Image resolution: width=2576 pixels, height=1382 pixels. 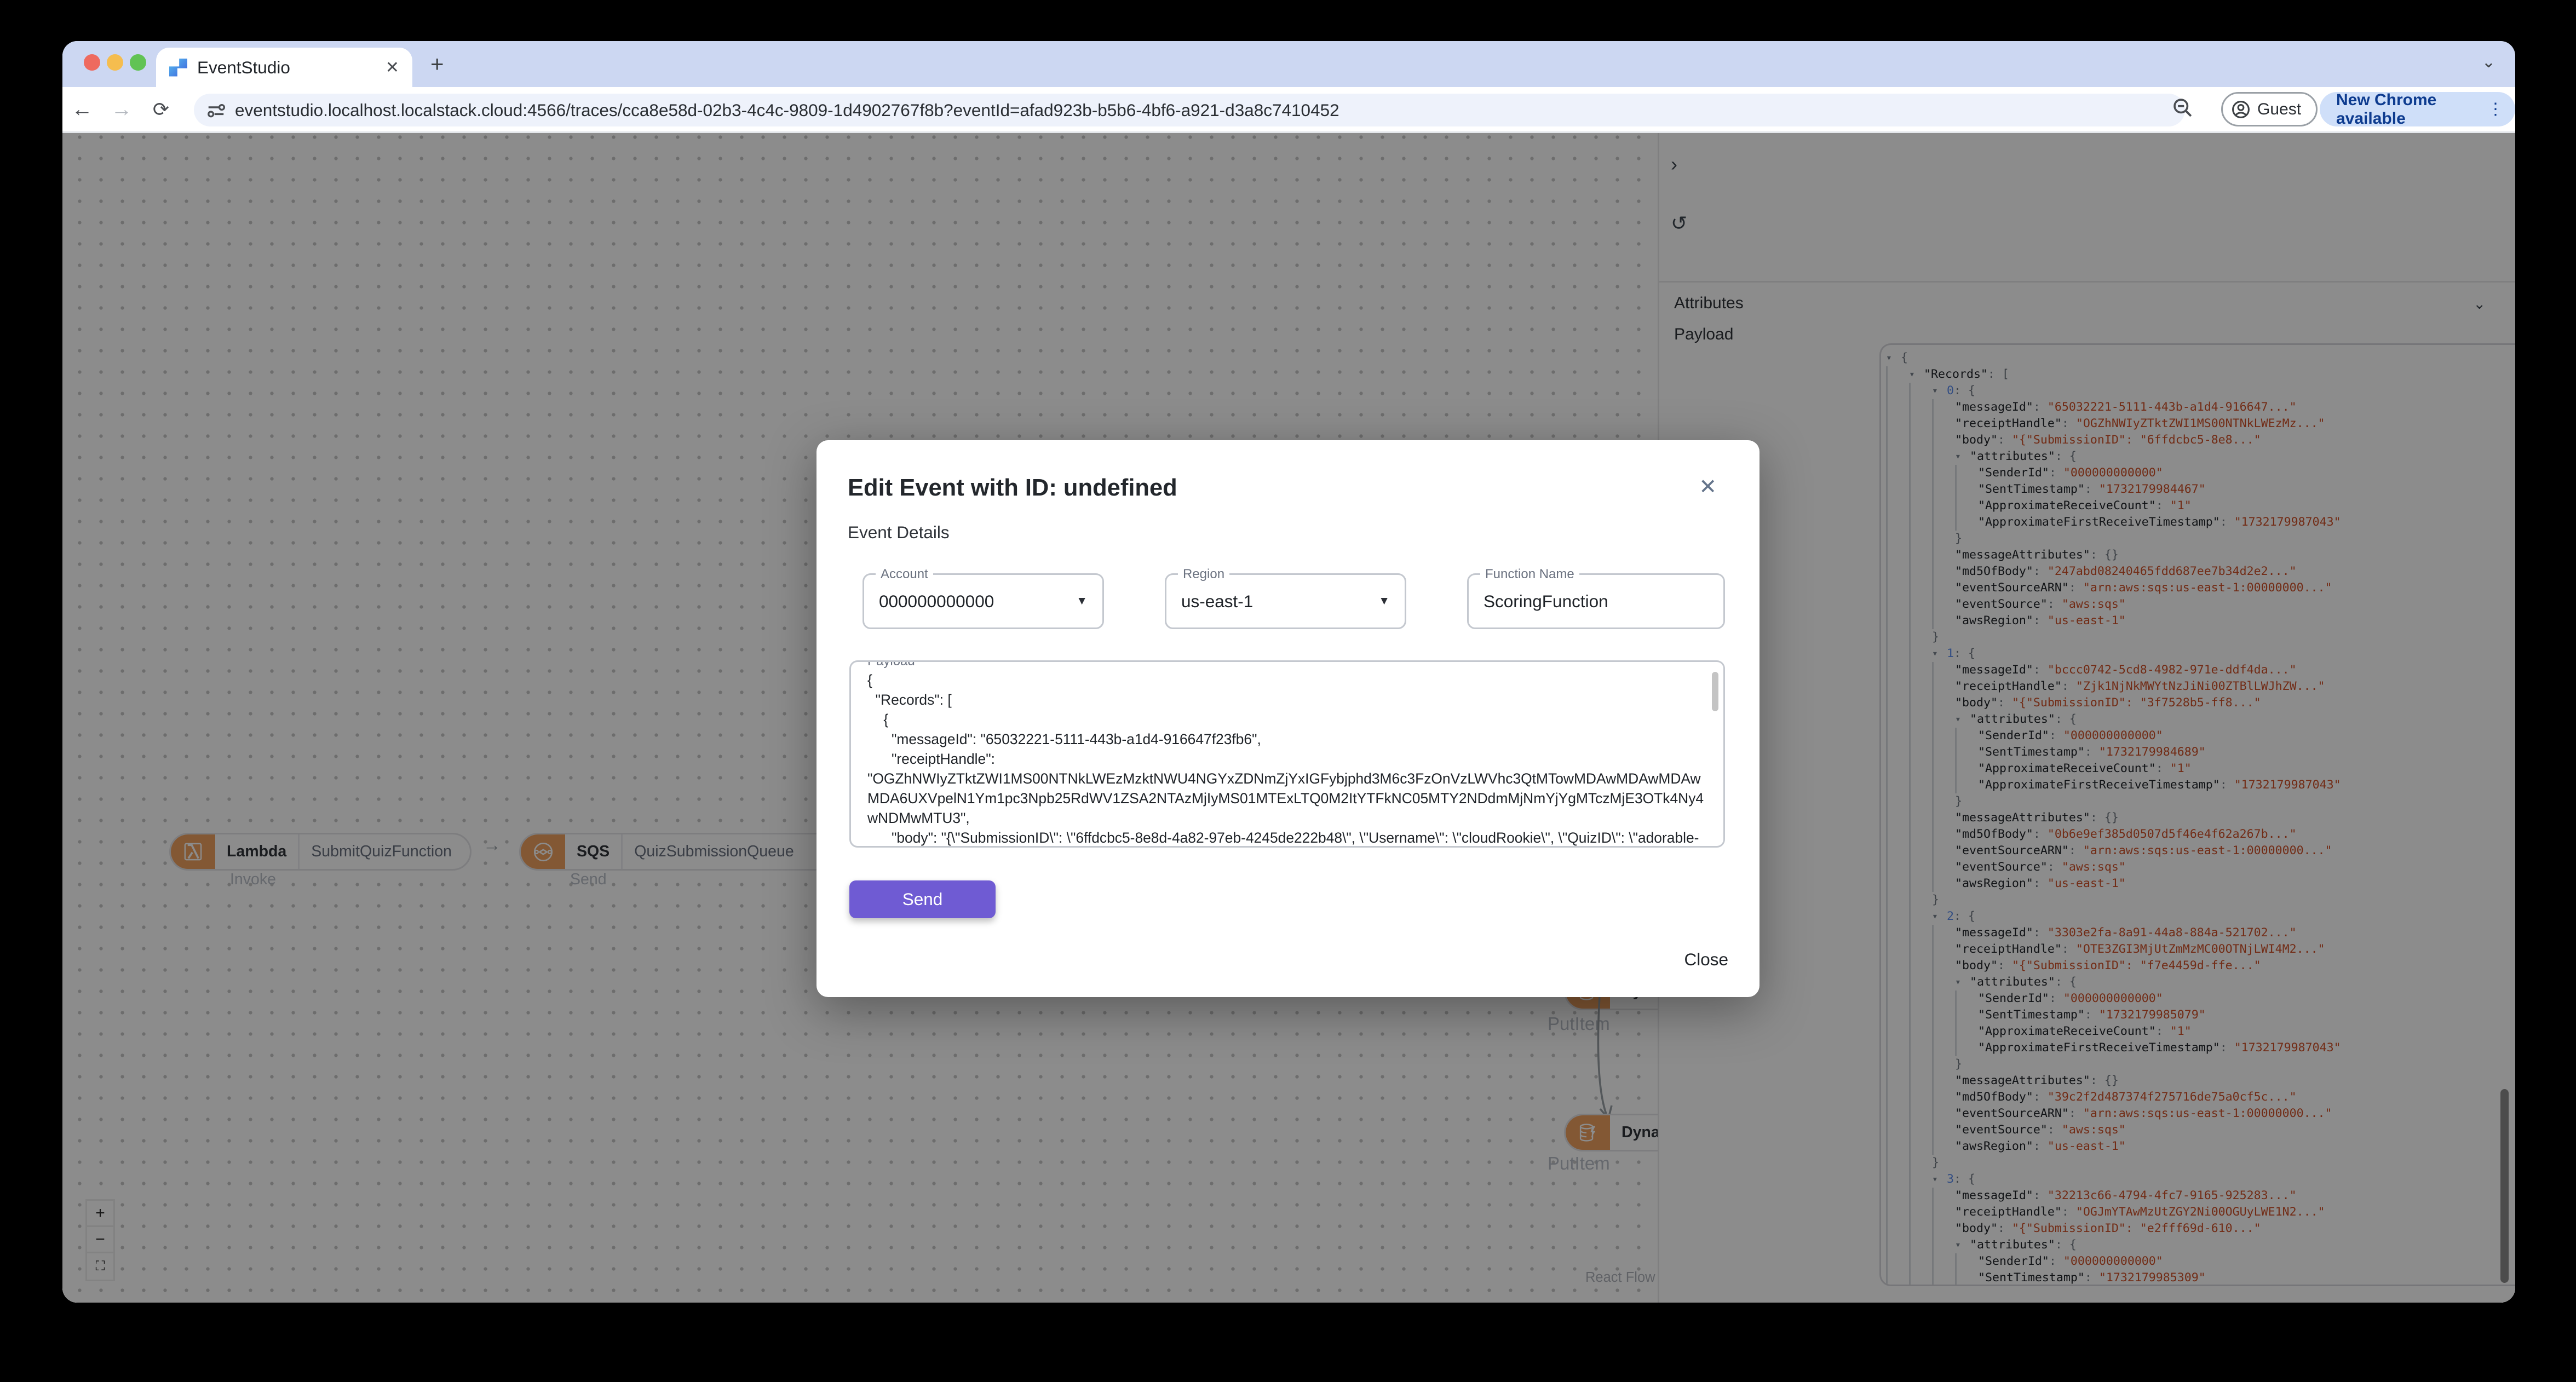 I want to click on region-label: Region, so click(x=1204, y=574).